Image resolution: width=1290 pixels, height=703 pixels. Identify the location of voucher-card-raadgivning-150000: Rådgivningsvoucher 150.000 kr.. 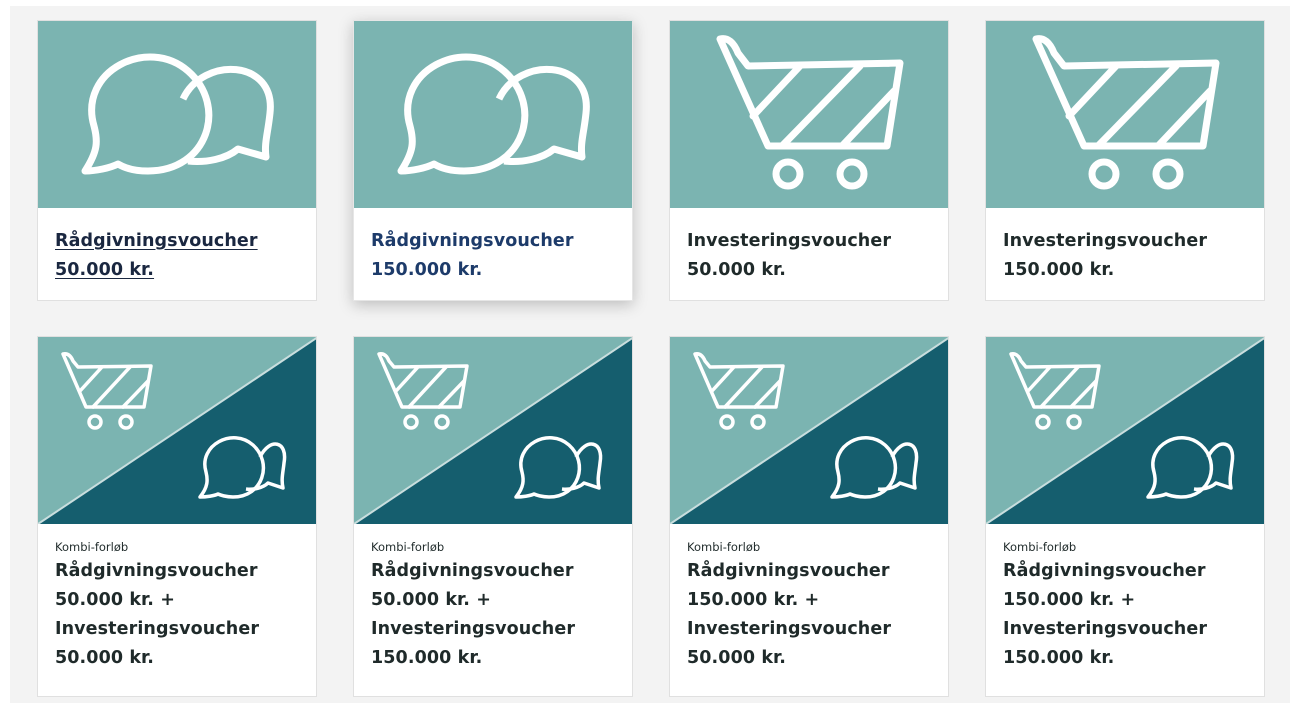
(493, 160).